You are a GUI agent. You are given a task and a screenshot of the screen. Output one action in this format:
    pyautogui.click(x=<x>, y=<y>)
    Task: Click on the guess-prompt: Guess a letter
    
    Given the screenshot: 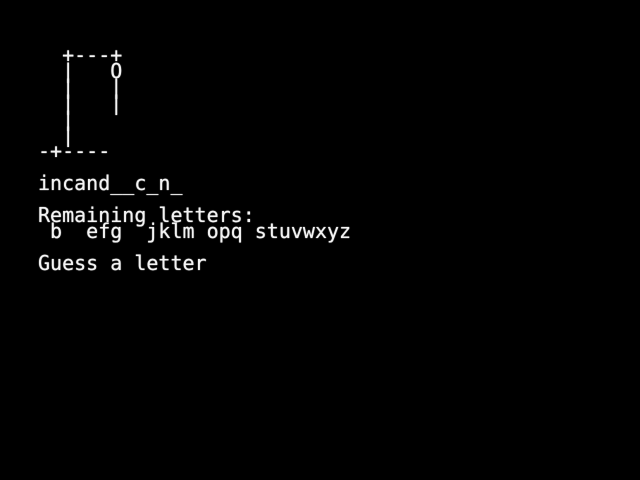 What is the action you would take?
    pyautogui.click(x=122, y=263)
    